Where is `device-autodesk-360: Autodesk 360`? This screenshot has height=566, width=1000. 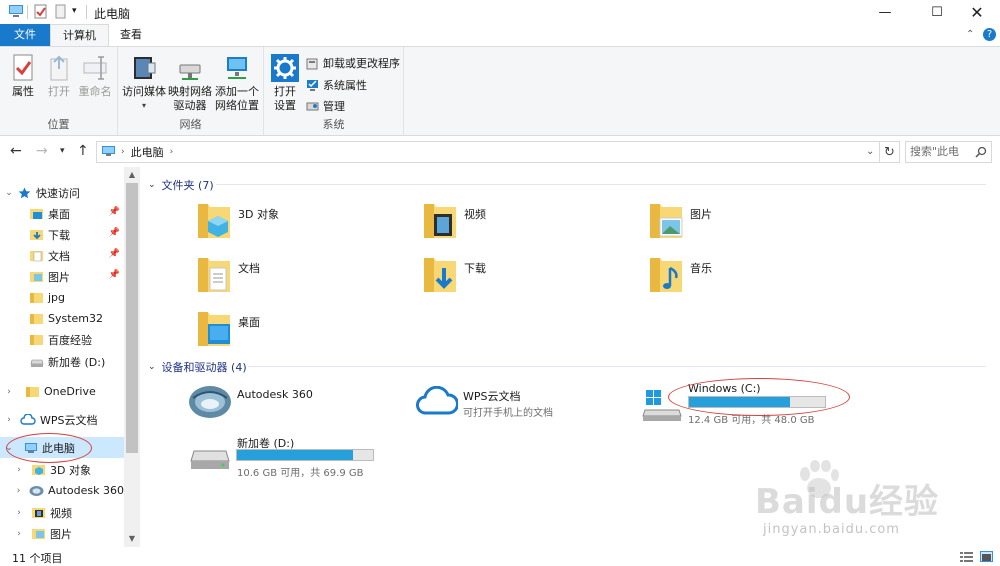 device-autodesk-360: Autodesk 360 is located at coordinates (288, 403).